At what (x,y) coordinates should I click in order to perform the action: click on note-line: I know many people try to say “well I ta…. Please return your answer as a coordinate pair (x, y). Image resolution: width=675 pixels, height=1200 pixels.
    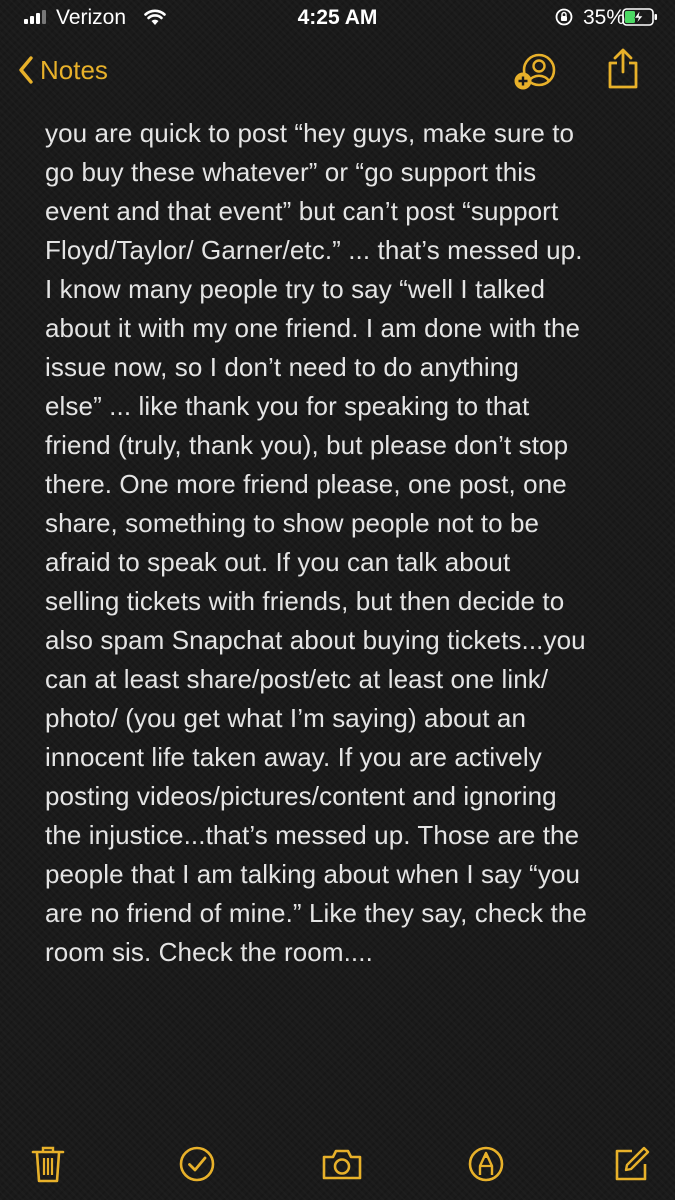
    Looking at the image, I should click on (295, 289).